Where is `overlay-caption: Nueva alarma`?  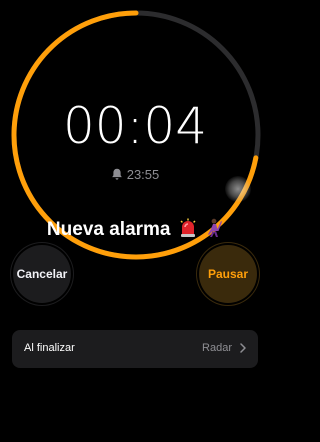 overlay-caption: Nueva alarma is located at coordinates (135, 230).